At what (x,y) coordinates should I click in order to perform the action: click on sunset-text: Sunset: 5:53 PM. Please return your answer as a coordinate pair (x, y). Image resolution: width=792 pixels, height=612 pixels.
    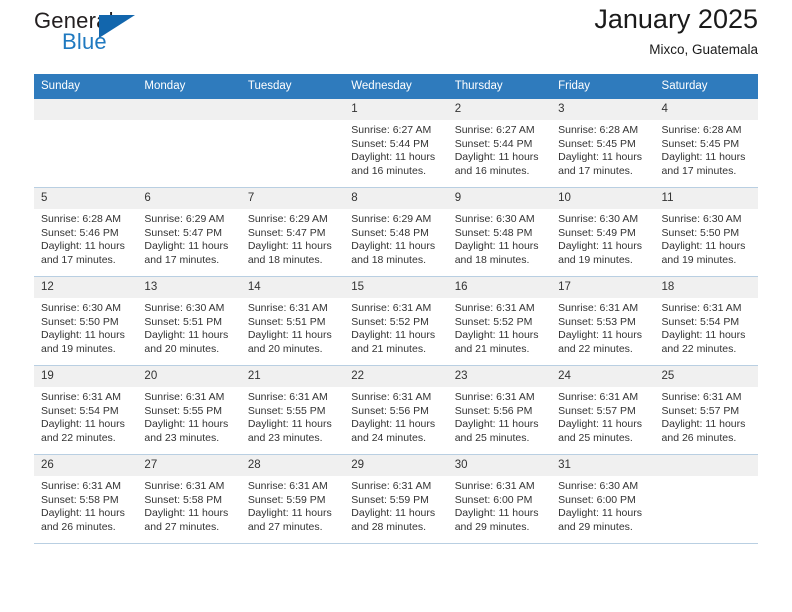
    Looking at the image, I should click on (597, 321).